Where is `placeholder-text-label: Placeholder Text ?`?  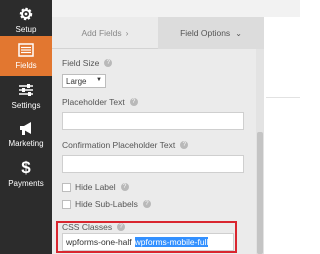
placeholder-text-label: Placeholder Text ? is located at coordinates (100, 102).